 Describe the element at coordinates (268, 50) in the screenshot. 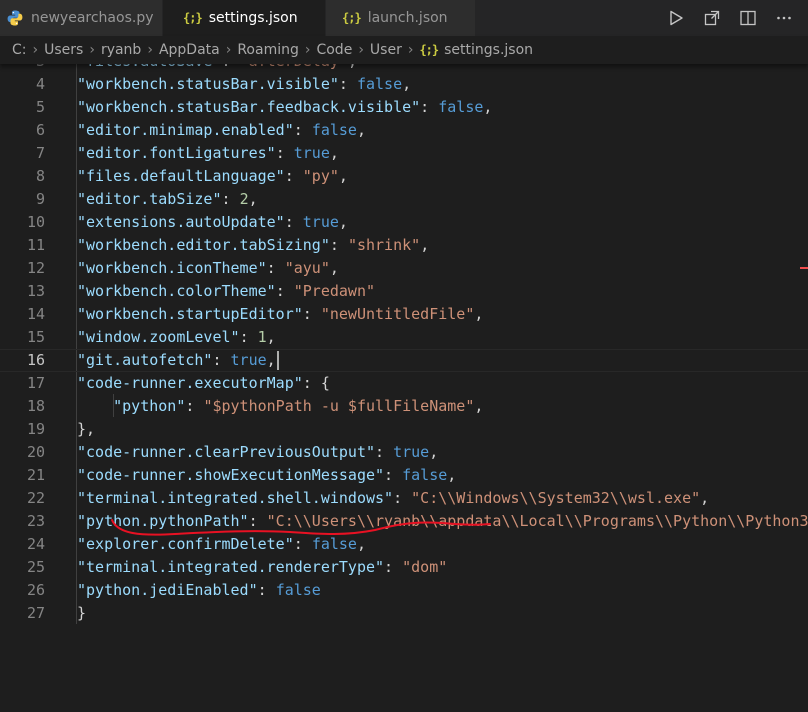

I see `breadcrumb-item: Roaming` at that location.